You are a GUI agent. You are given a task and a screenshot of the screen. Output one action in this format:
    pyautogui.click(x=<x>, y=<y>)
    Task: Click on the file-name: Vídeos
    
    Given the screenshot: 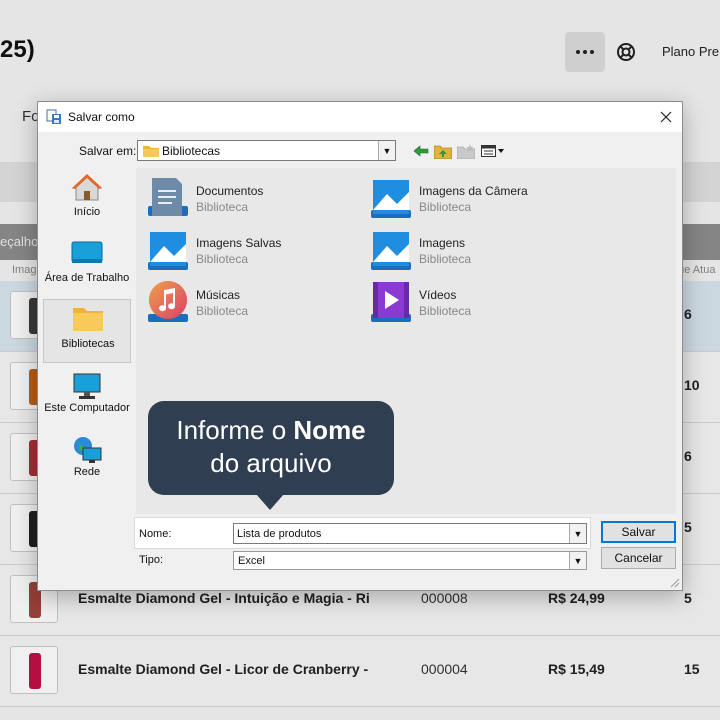 What is the action you would take?
    pyautogui.click(x=438, y=295)
    